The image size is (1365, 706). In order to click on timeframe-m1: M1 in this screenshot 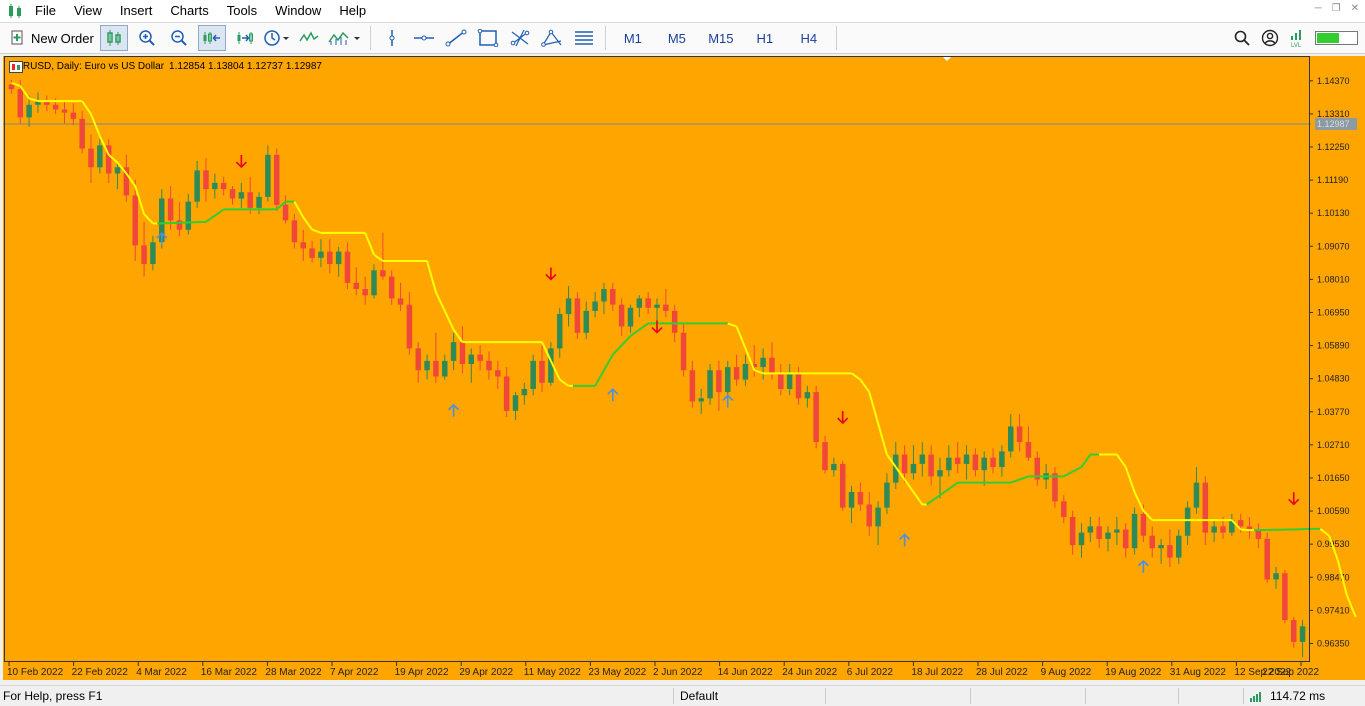, I will do `click(633, 38)`.